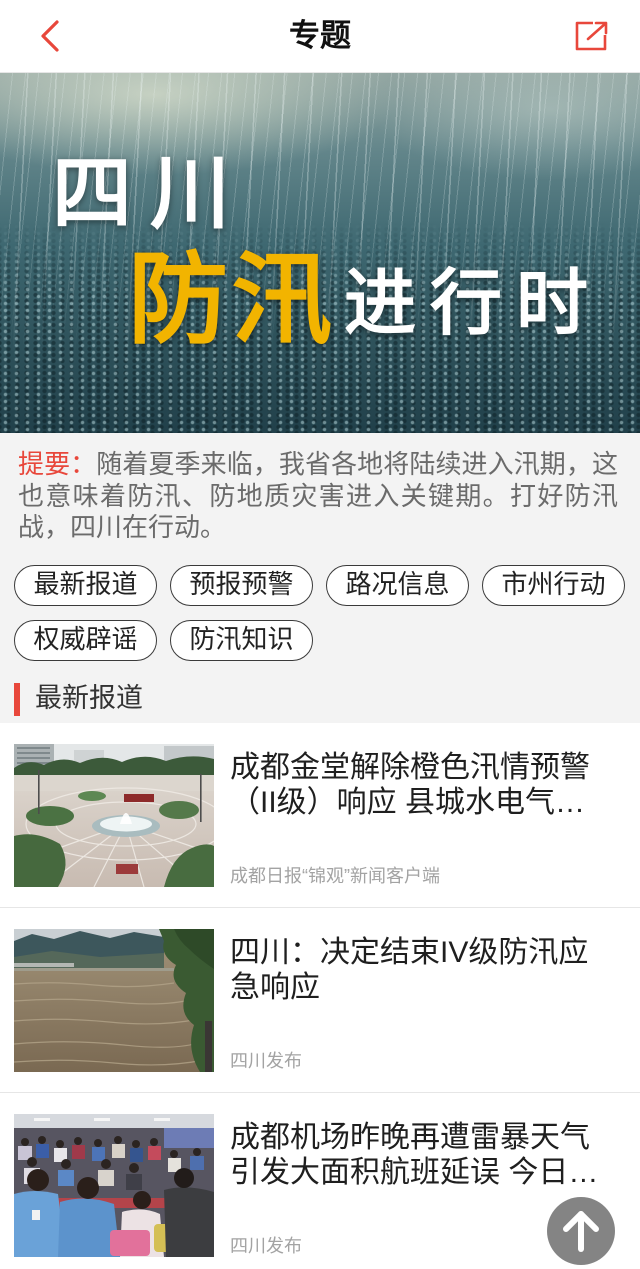 The image size is (640, 1269). What do you see at coordinates (422, 970) in the screenshot?
I see `article-title: 四川：决定结束IV级防汛应急响应` at bounding box center [422, 970].